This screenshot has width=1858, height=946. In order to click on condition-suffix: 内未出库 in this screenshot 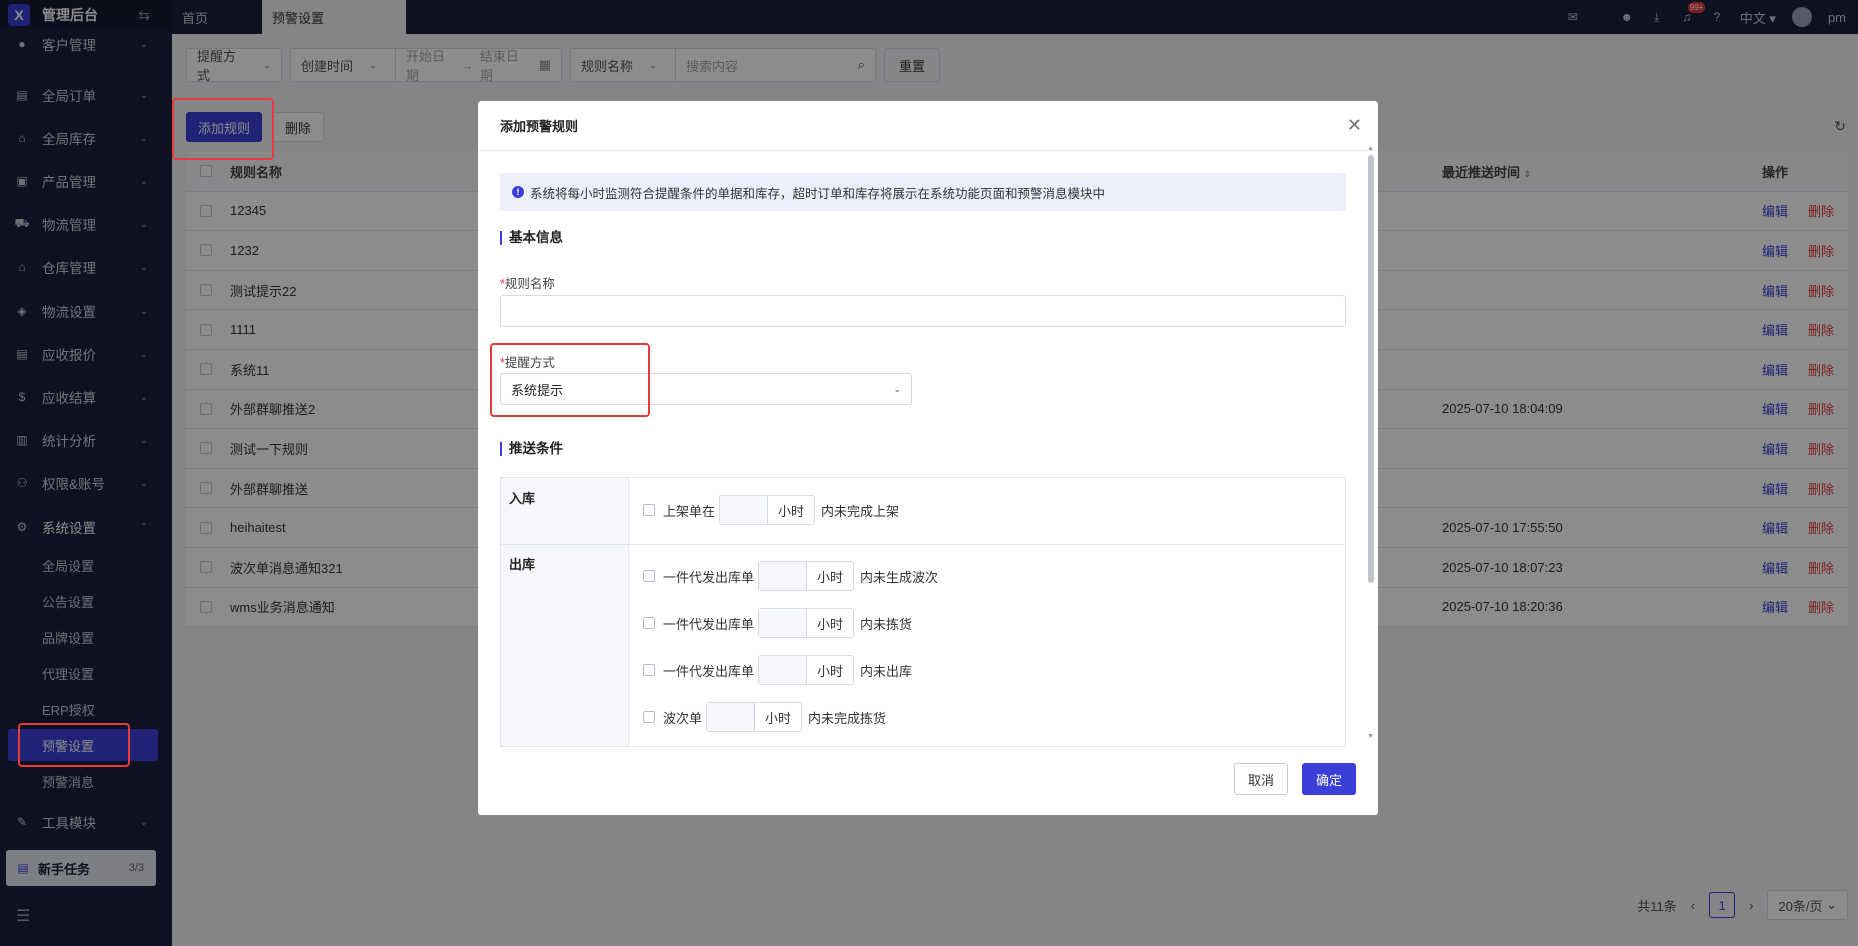, I will do `click(886, 671)`.